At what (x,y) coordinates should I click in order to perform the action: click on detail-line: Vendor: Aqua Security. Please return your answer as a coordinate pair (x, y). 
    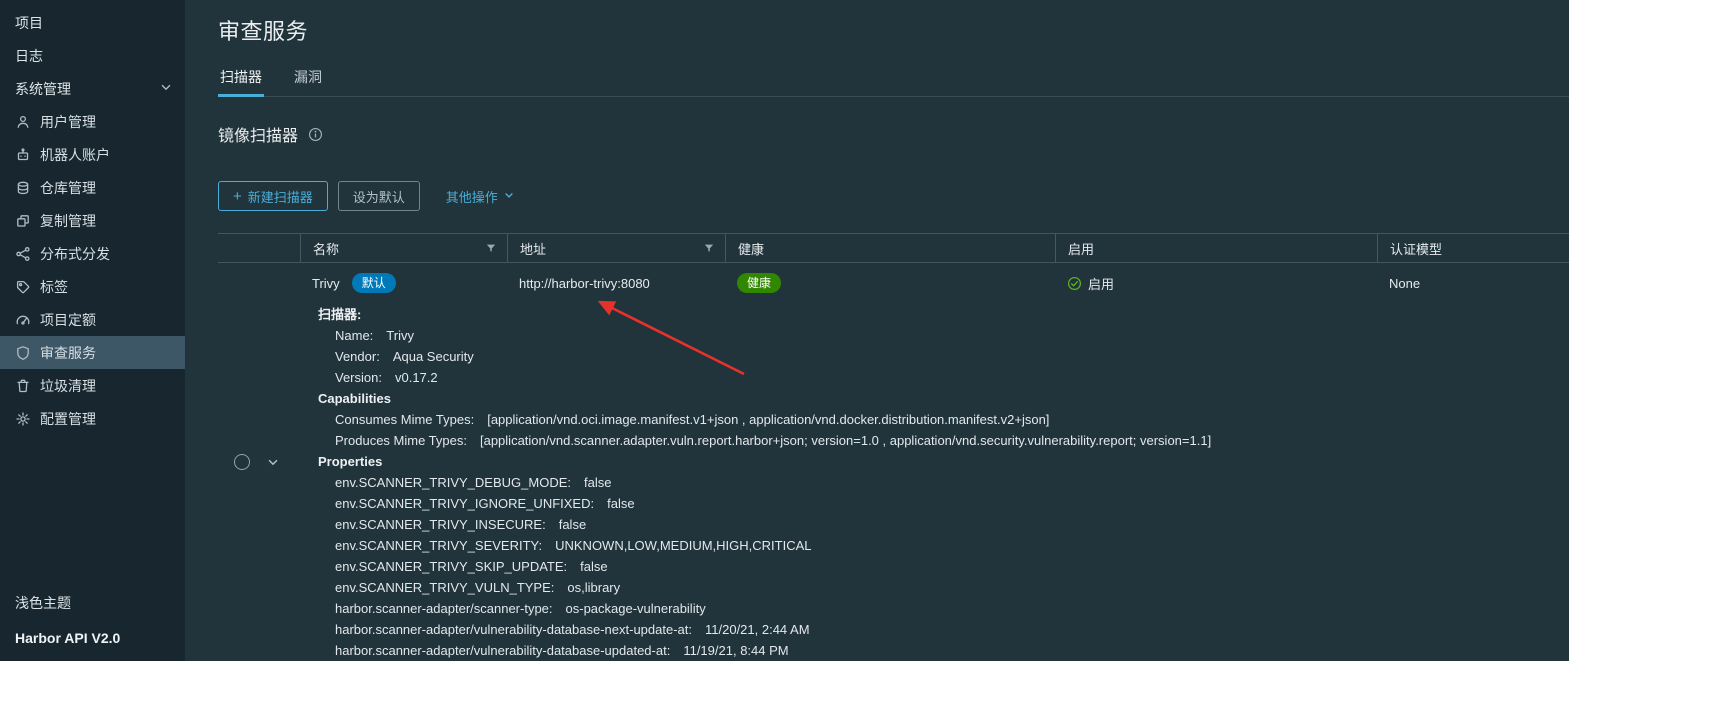
    Looking at the image, I should click on (404, 356).